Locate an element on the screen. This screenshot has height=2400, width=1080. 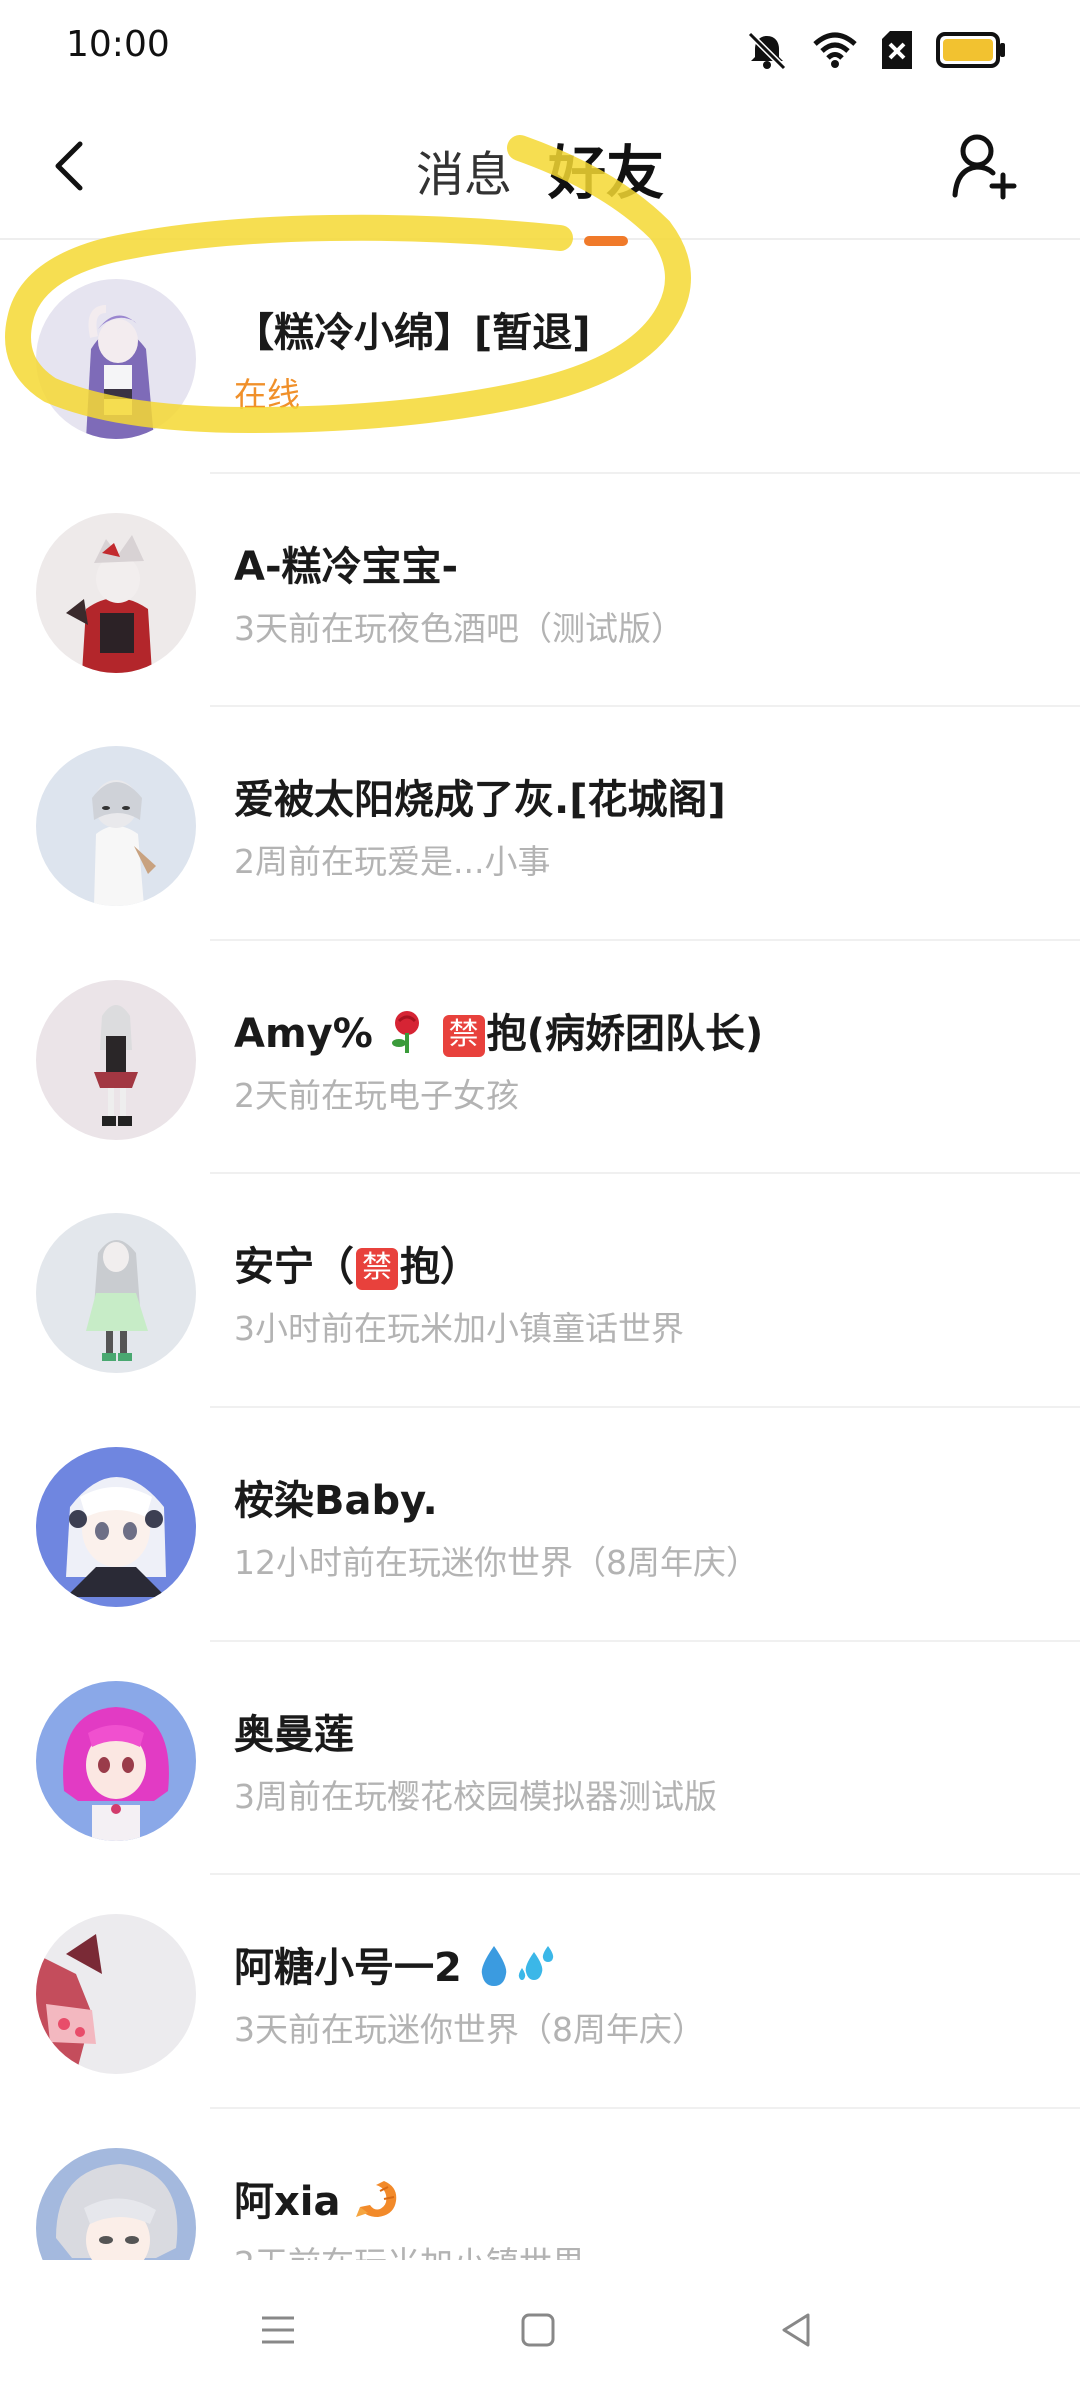
status-bar: 10:00 is located at coordinates (540, 48).